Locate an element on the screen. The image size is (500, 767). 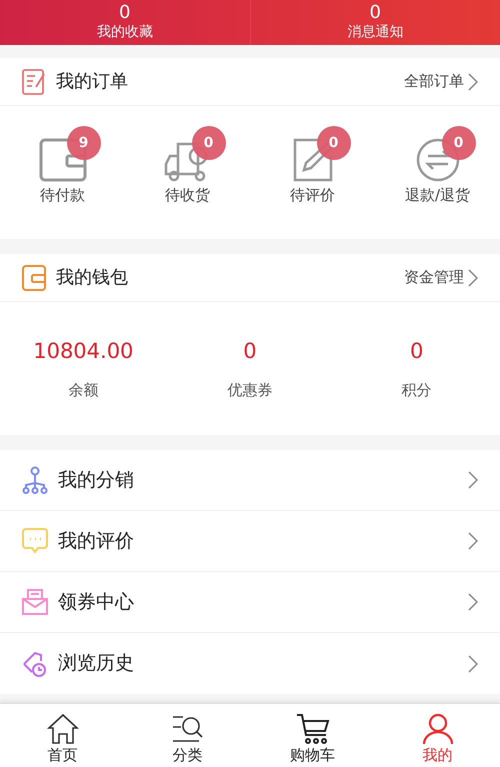
wallet-stat-button: 0 优惠券 is located at coordinates (250, 369).